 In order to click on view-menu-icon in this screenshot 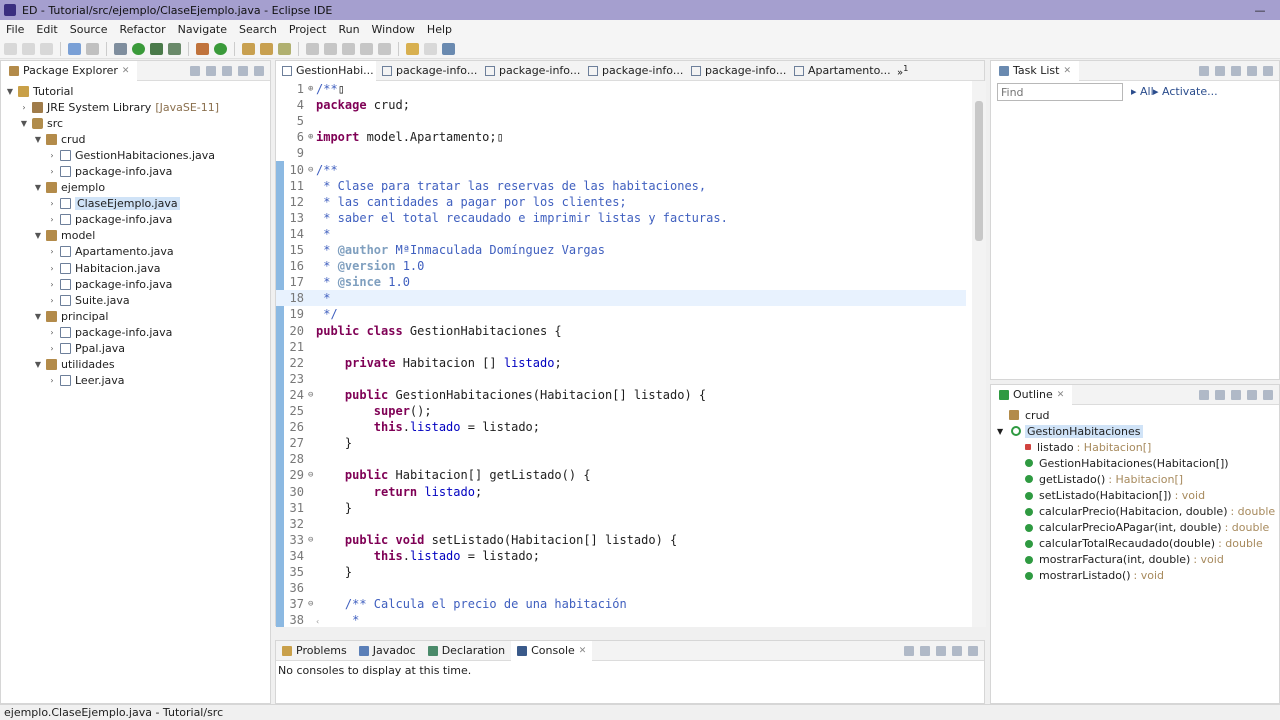, I will do `click(1268, 394)`.